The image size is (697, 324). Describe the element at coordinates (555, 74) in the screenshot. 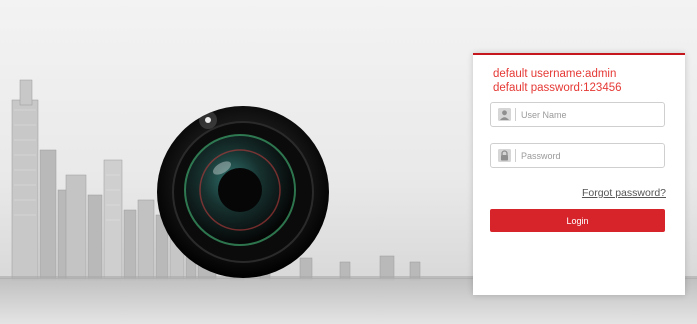

I see `default-username-notice: default username:admin` at that location.